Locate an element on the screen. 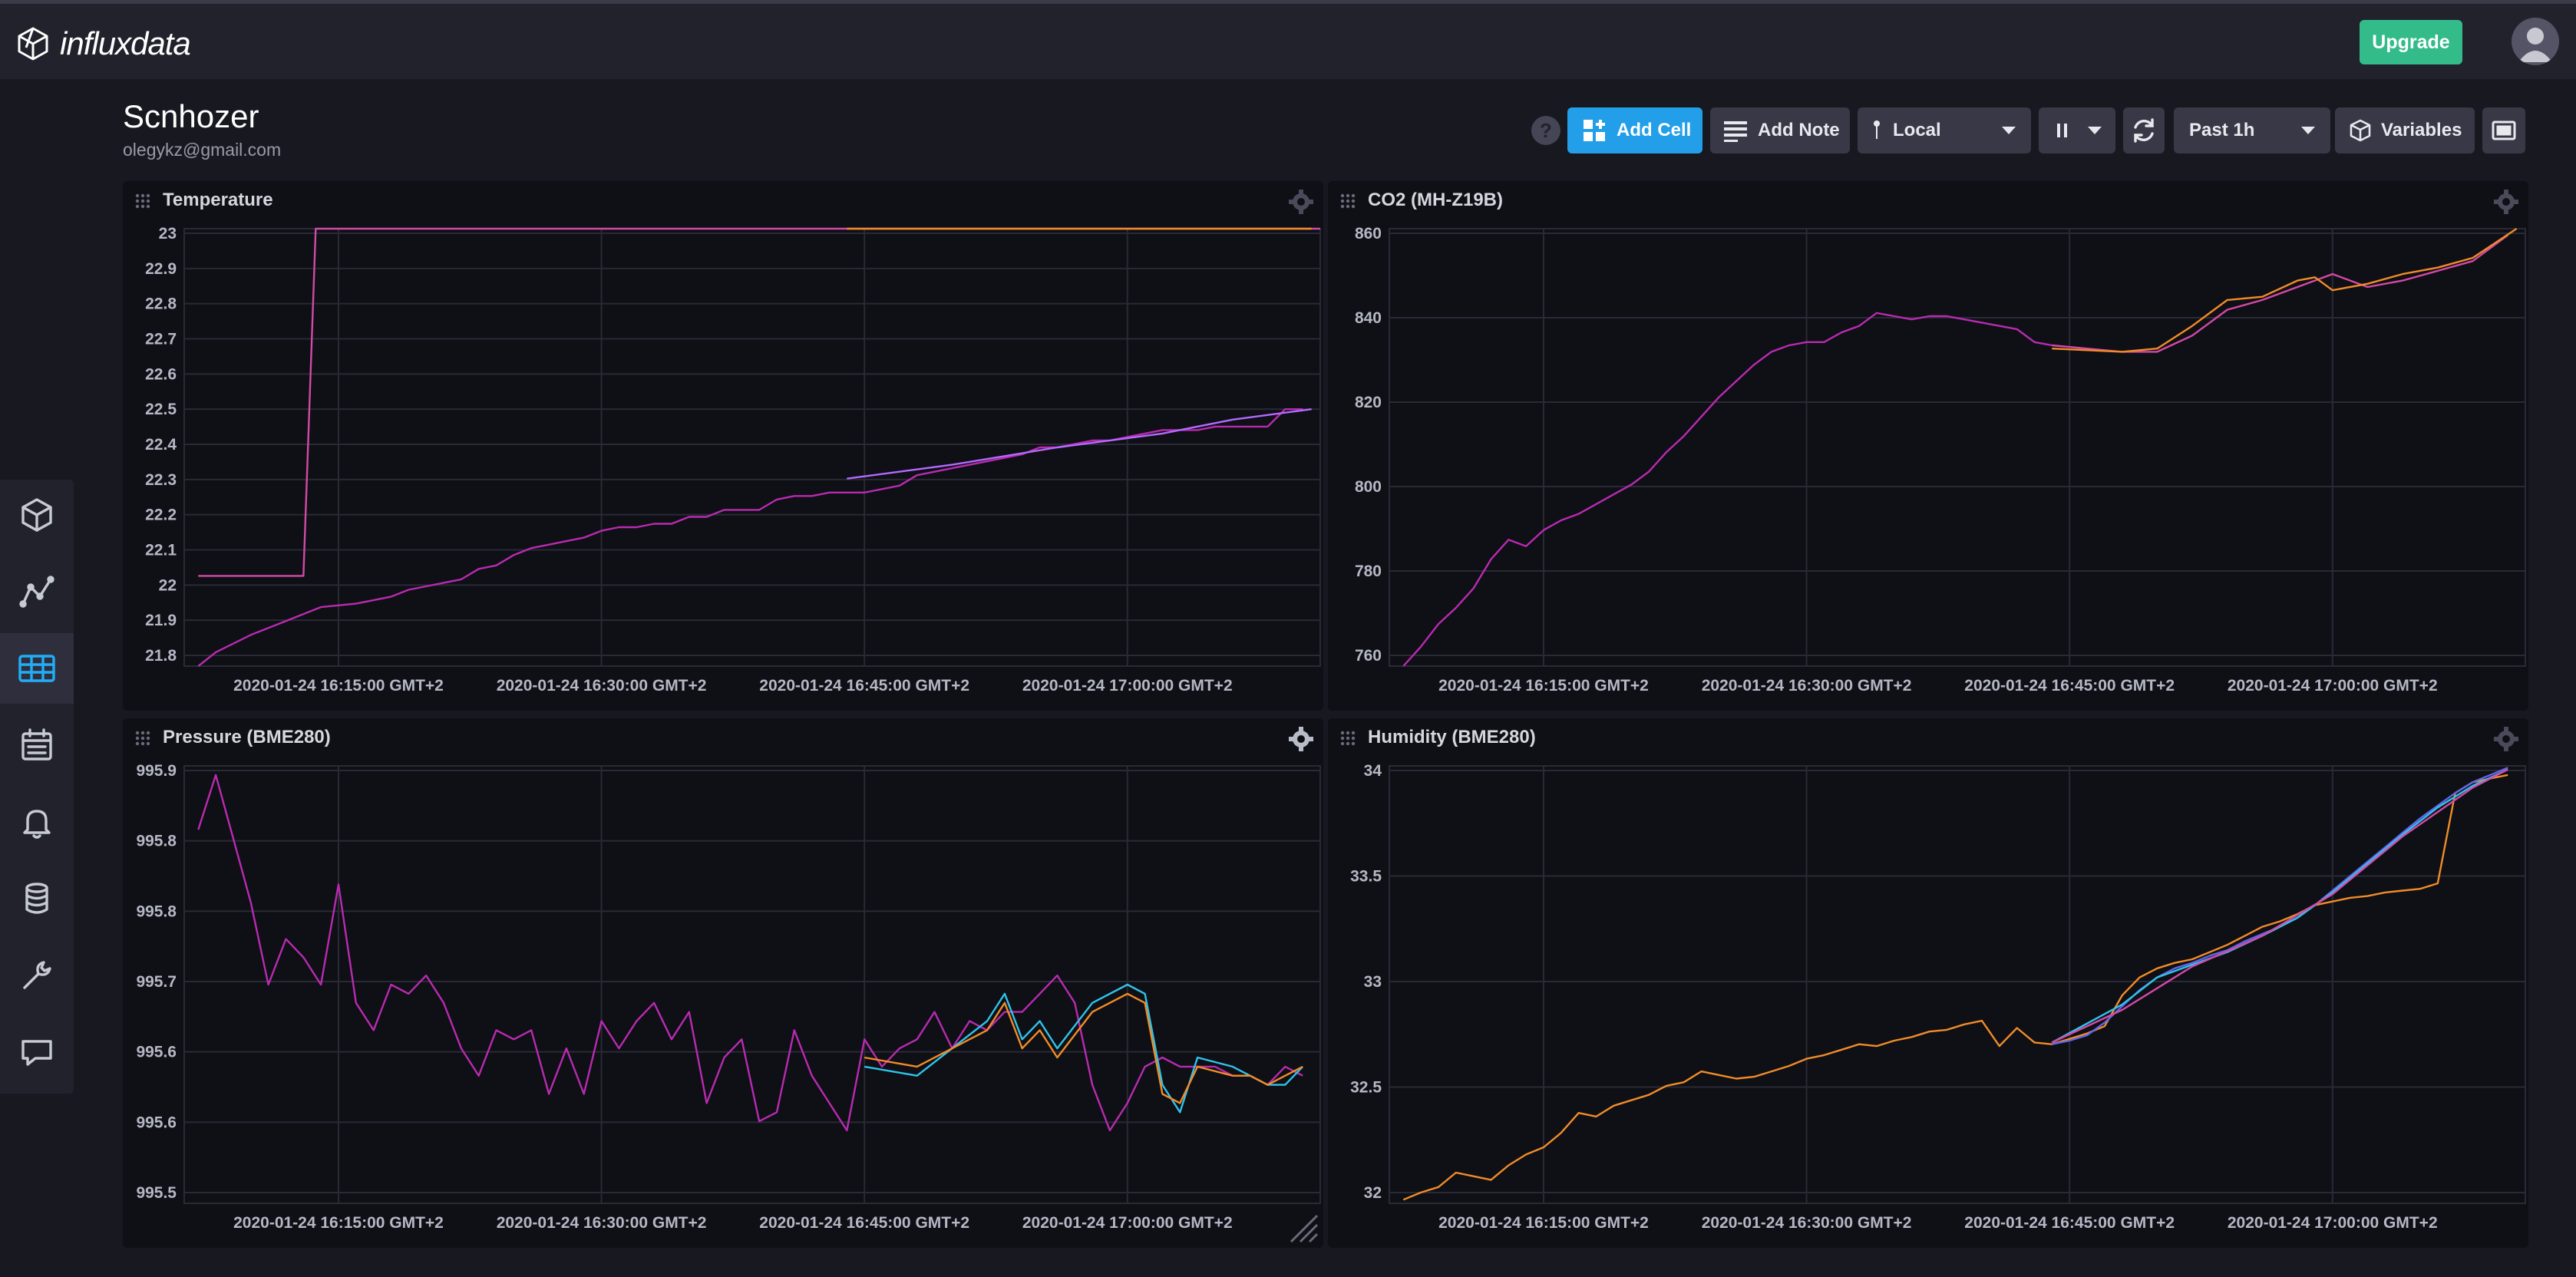  y-tick-label: 995.8 is located at coordinates (156, 841).